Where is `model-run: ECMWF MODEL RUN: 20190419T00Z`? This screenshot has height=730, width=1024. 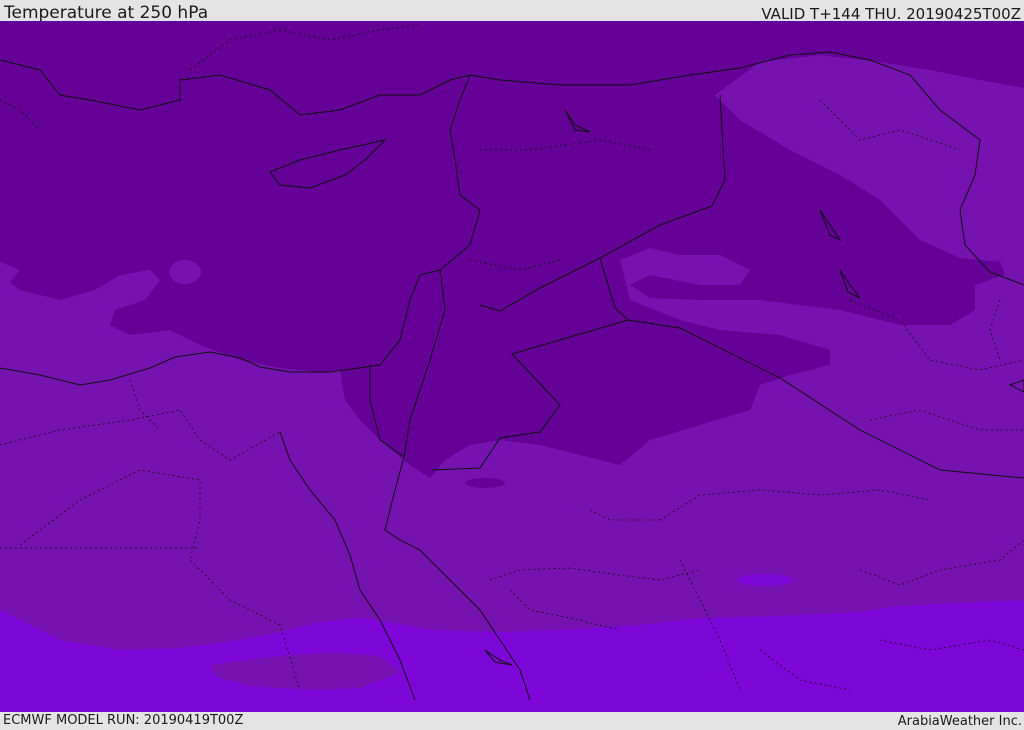
model-run: ECMWF MODEL RUN: 20190419T00Z is located at coordinates (123, 720).